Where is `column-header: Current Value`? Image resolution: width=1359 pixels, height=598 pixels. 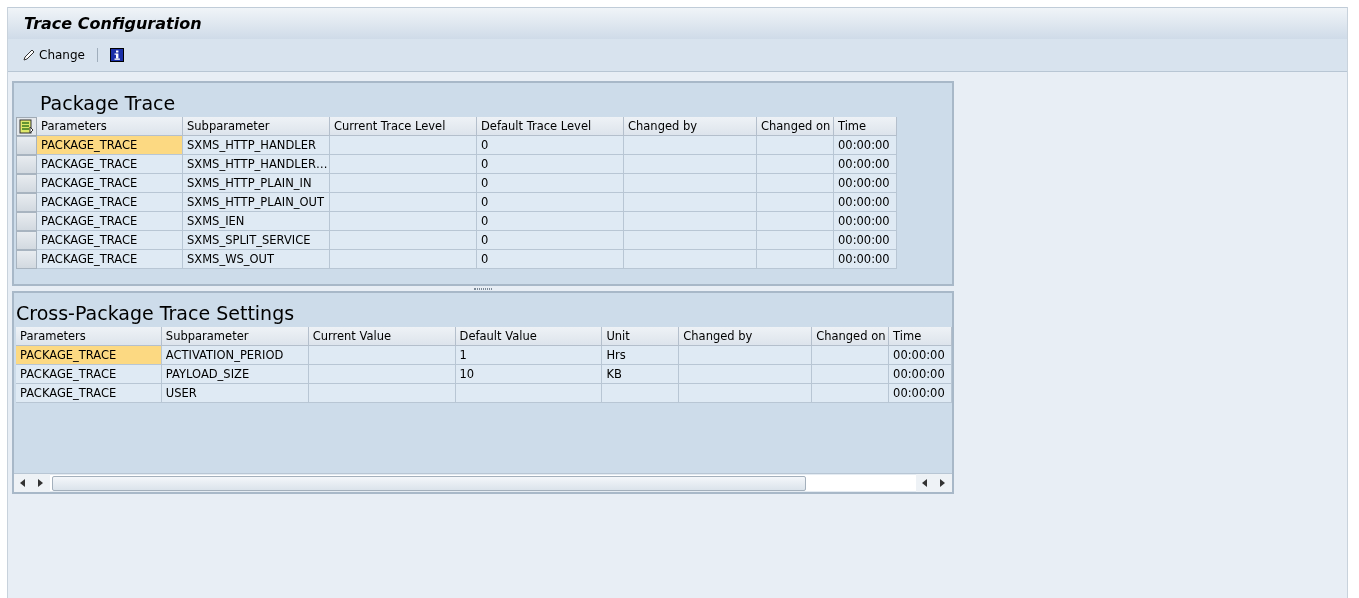 column-header: Current Value is located at coordinates (382, 336).